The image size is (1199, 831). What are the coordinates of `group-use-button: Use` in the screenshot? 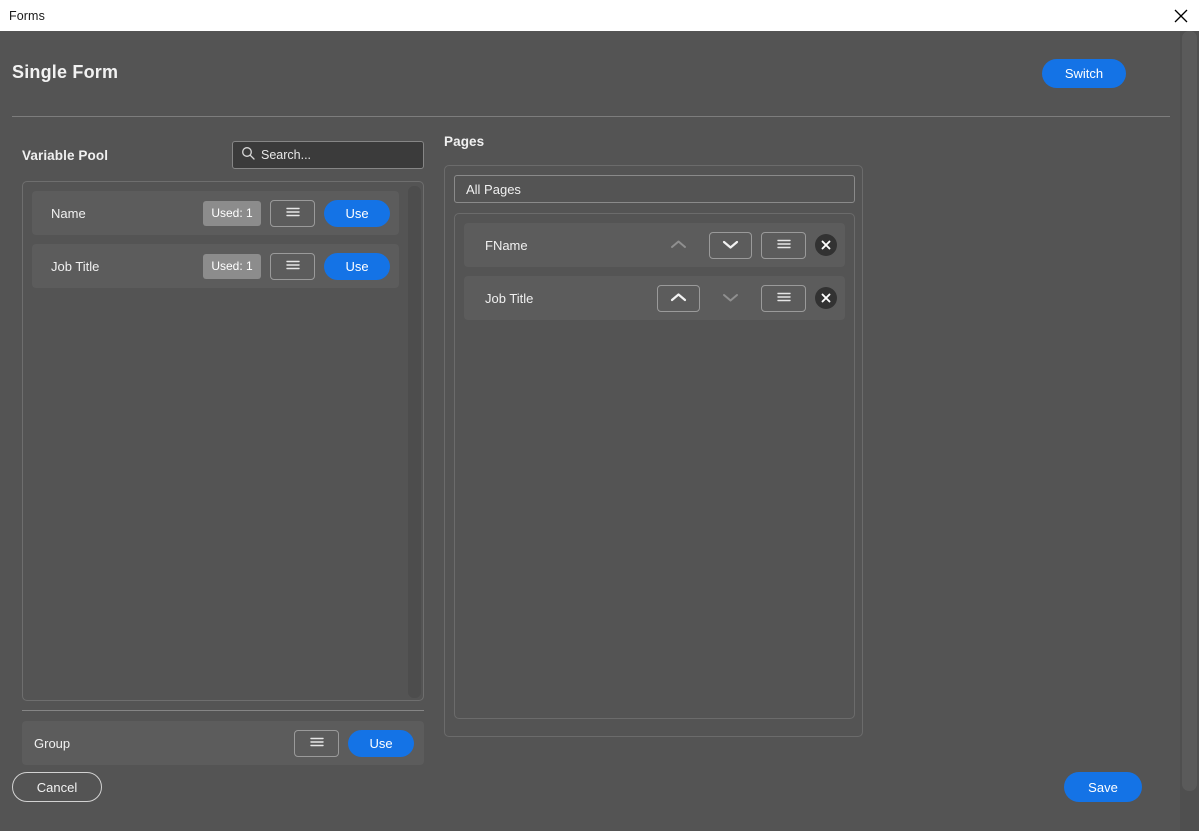 It's located at (381, 743).